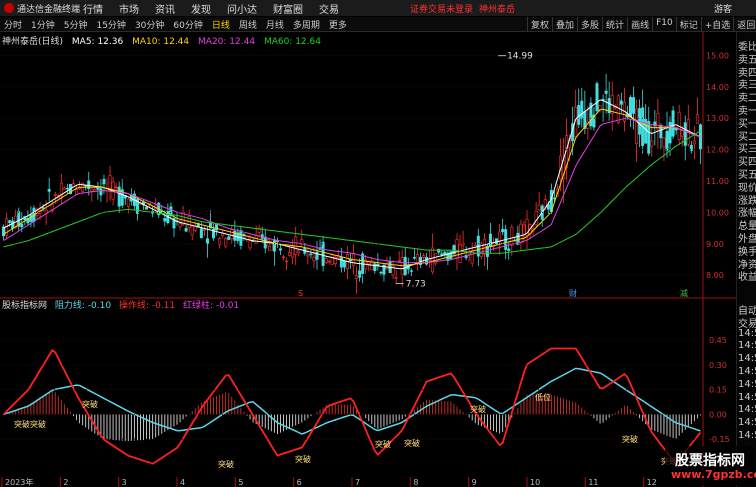 The image size is (756, 487). What do you see at coordinates (723, 8) in the screenshot?
I see `guest-label: 游客` at bounding box center [723, 8].